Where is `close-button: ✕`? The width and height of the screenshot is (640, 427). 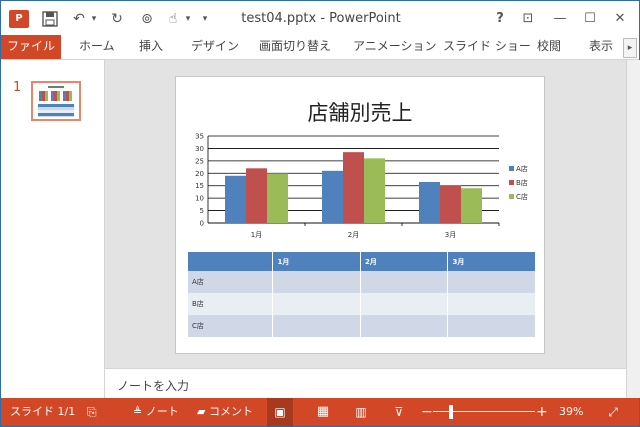
close-button: ✕ is located at coordinates (620, 19).